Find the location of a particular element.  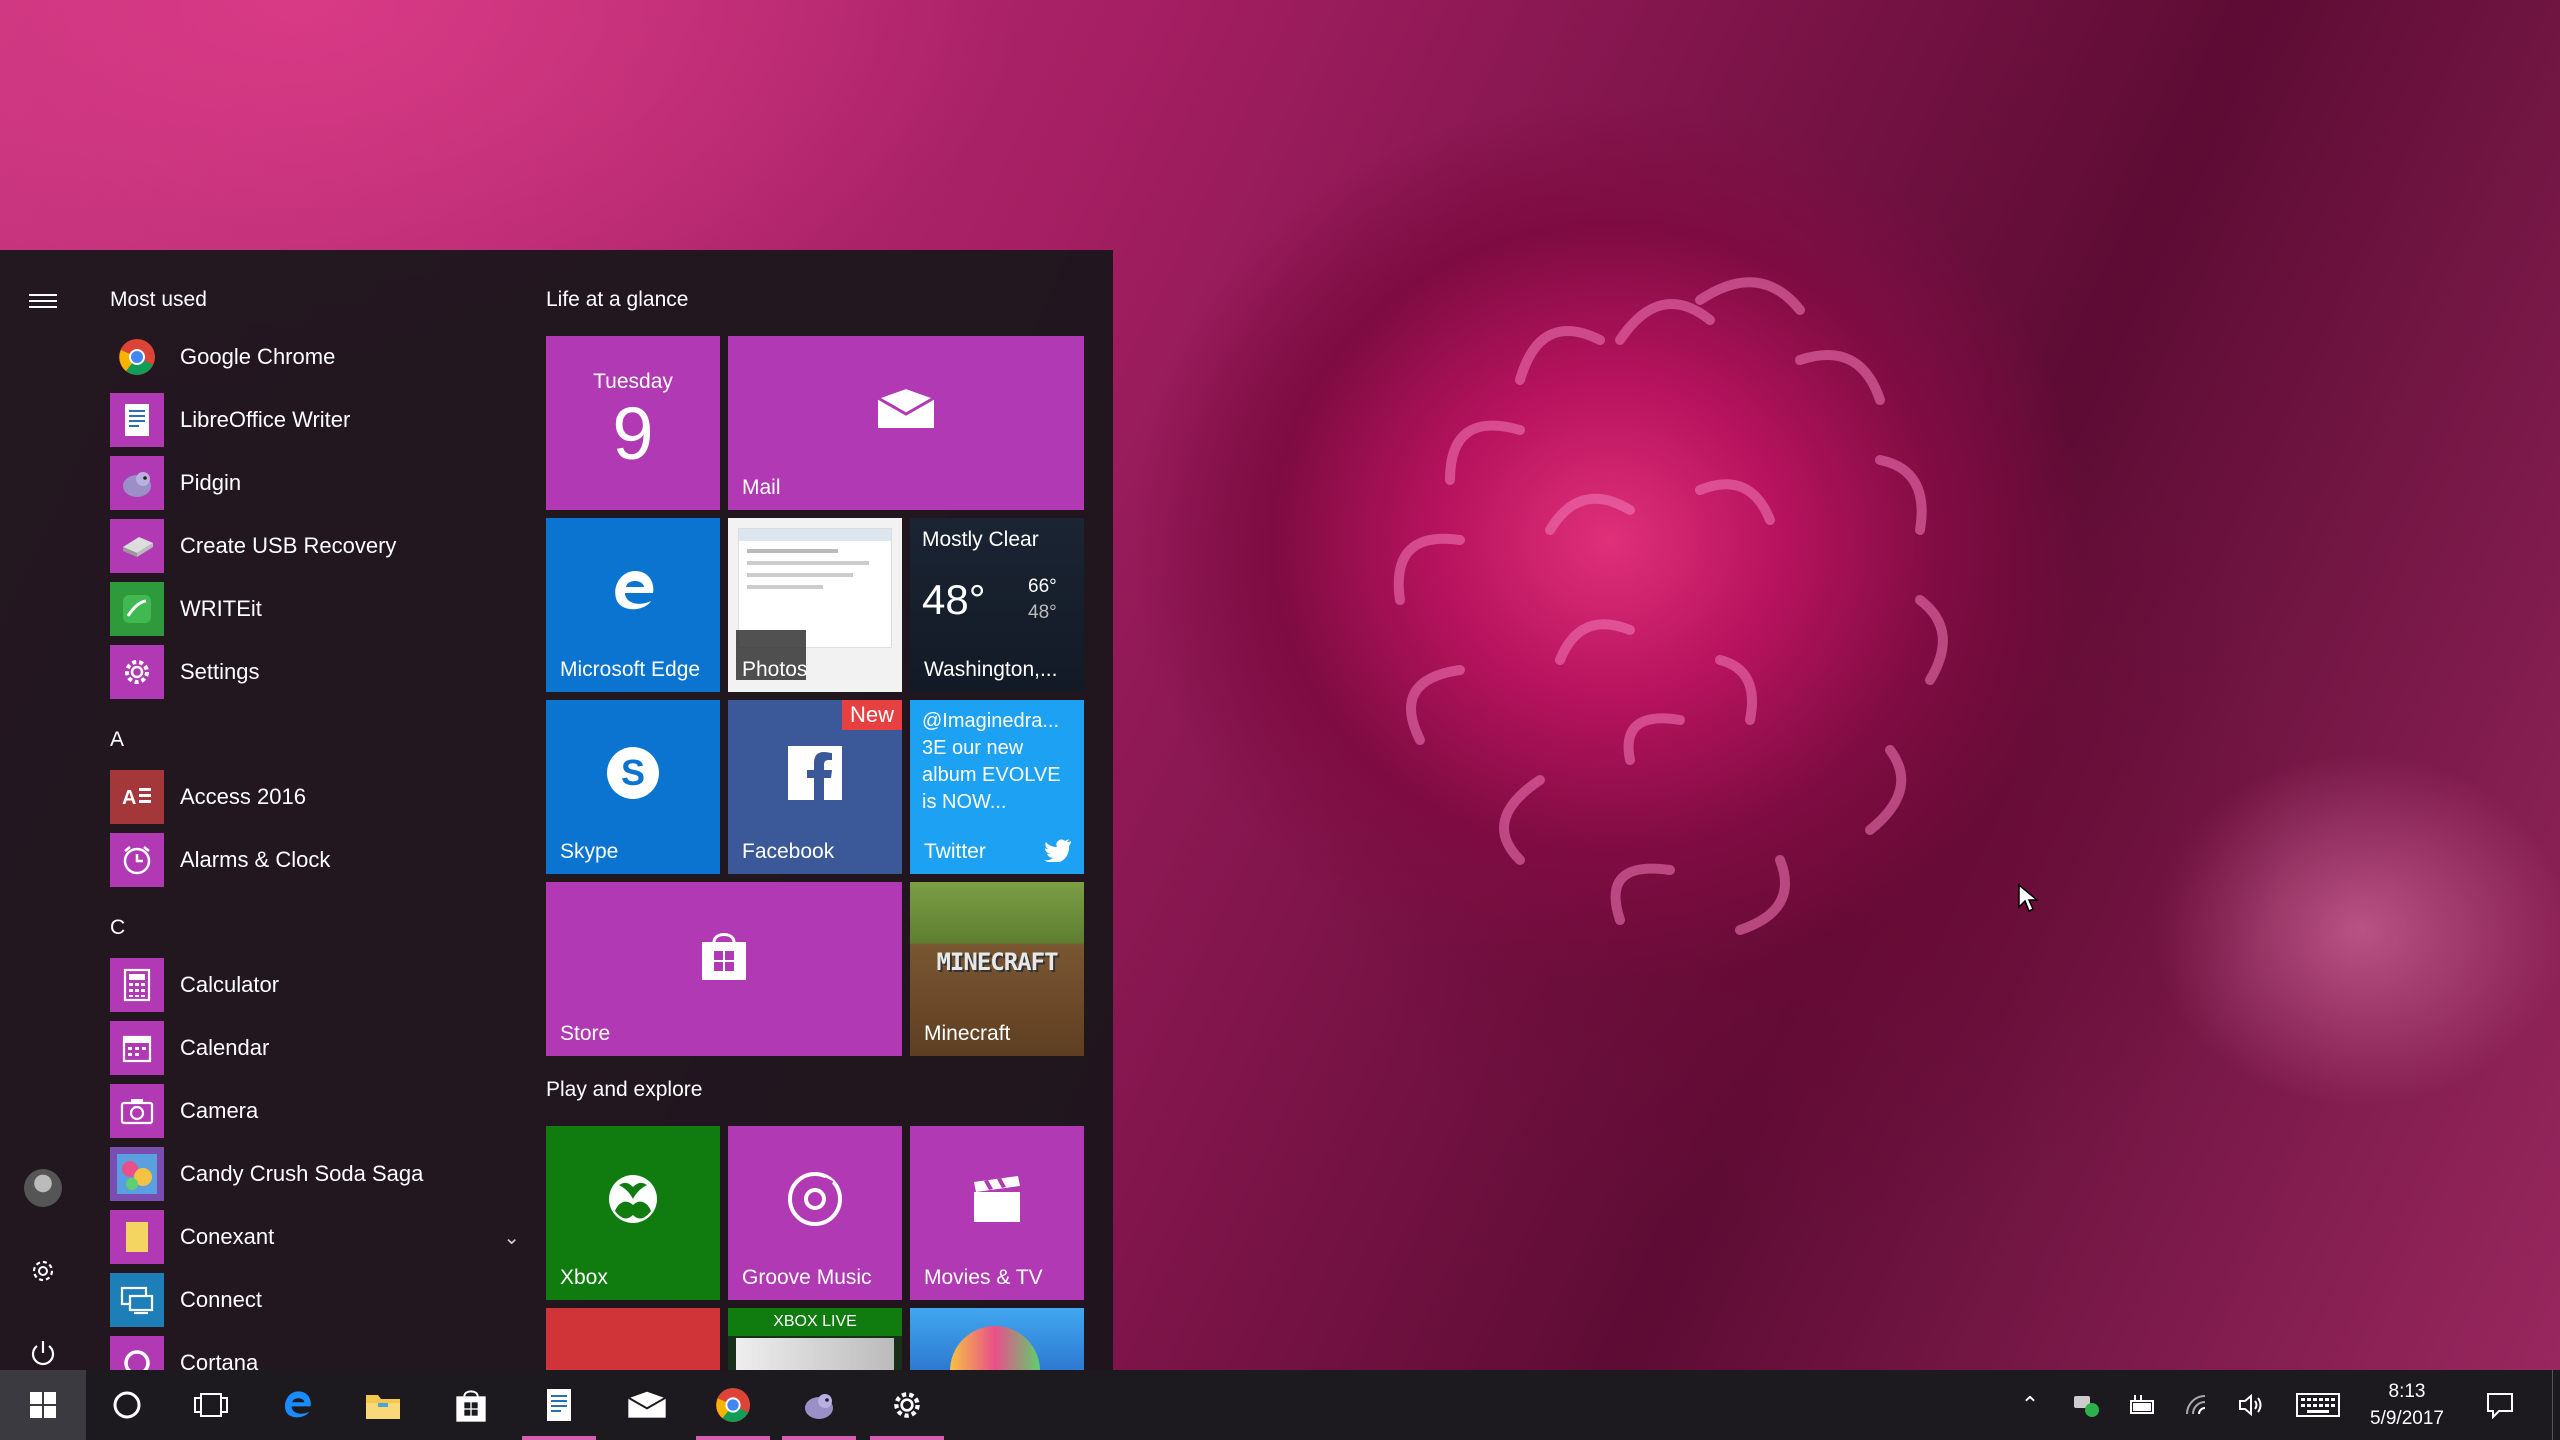

app-label: Calculator is located at coordinates (230, 984).